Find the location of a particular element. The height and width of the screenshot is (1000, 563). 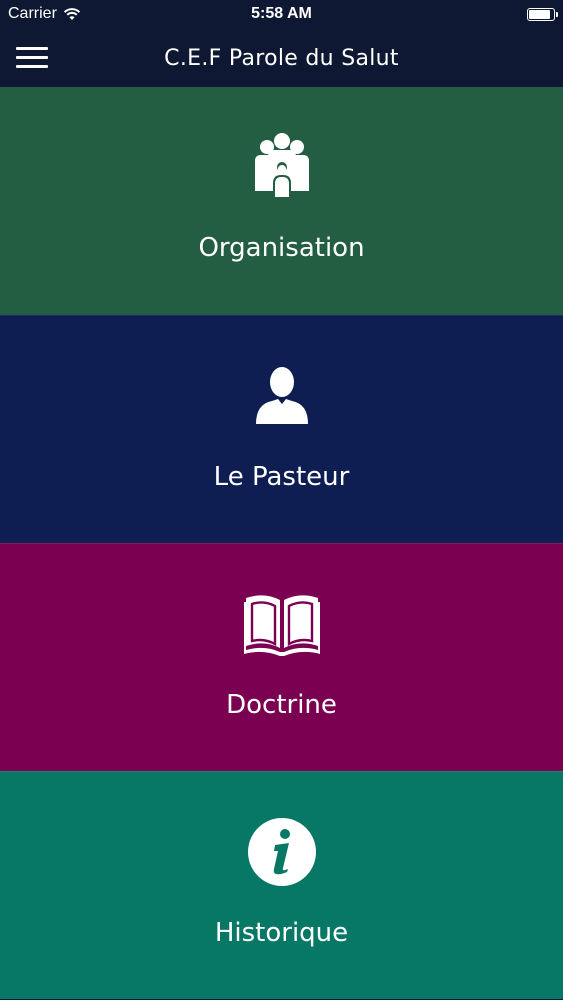

tile-label: Doctrine is located at coordinates (281, 705).